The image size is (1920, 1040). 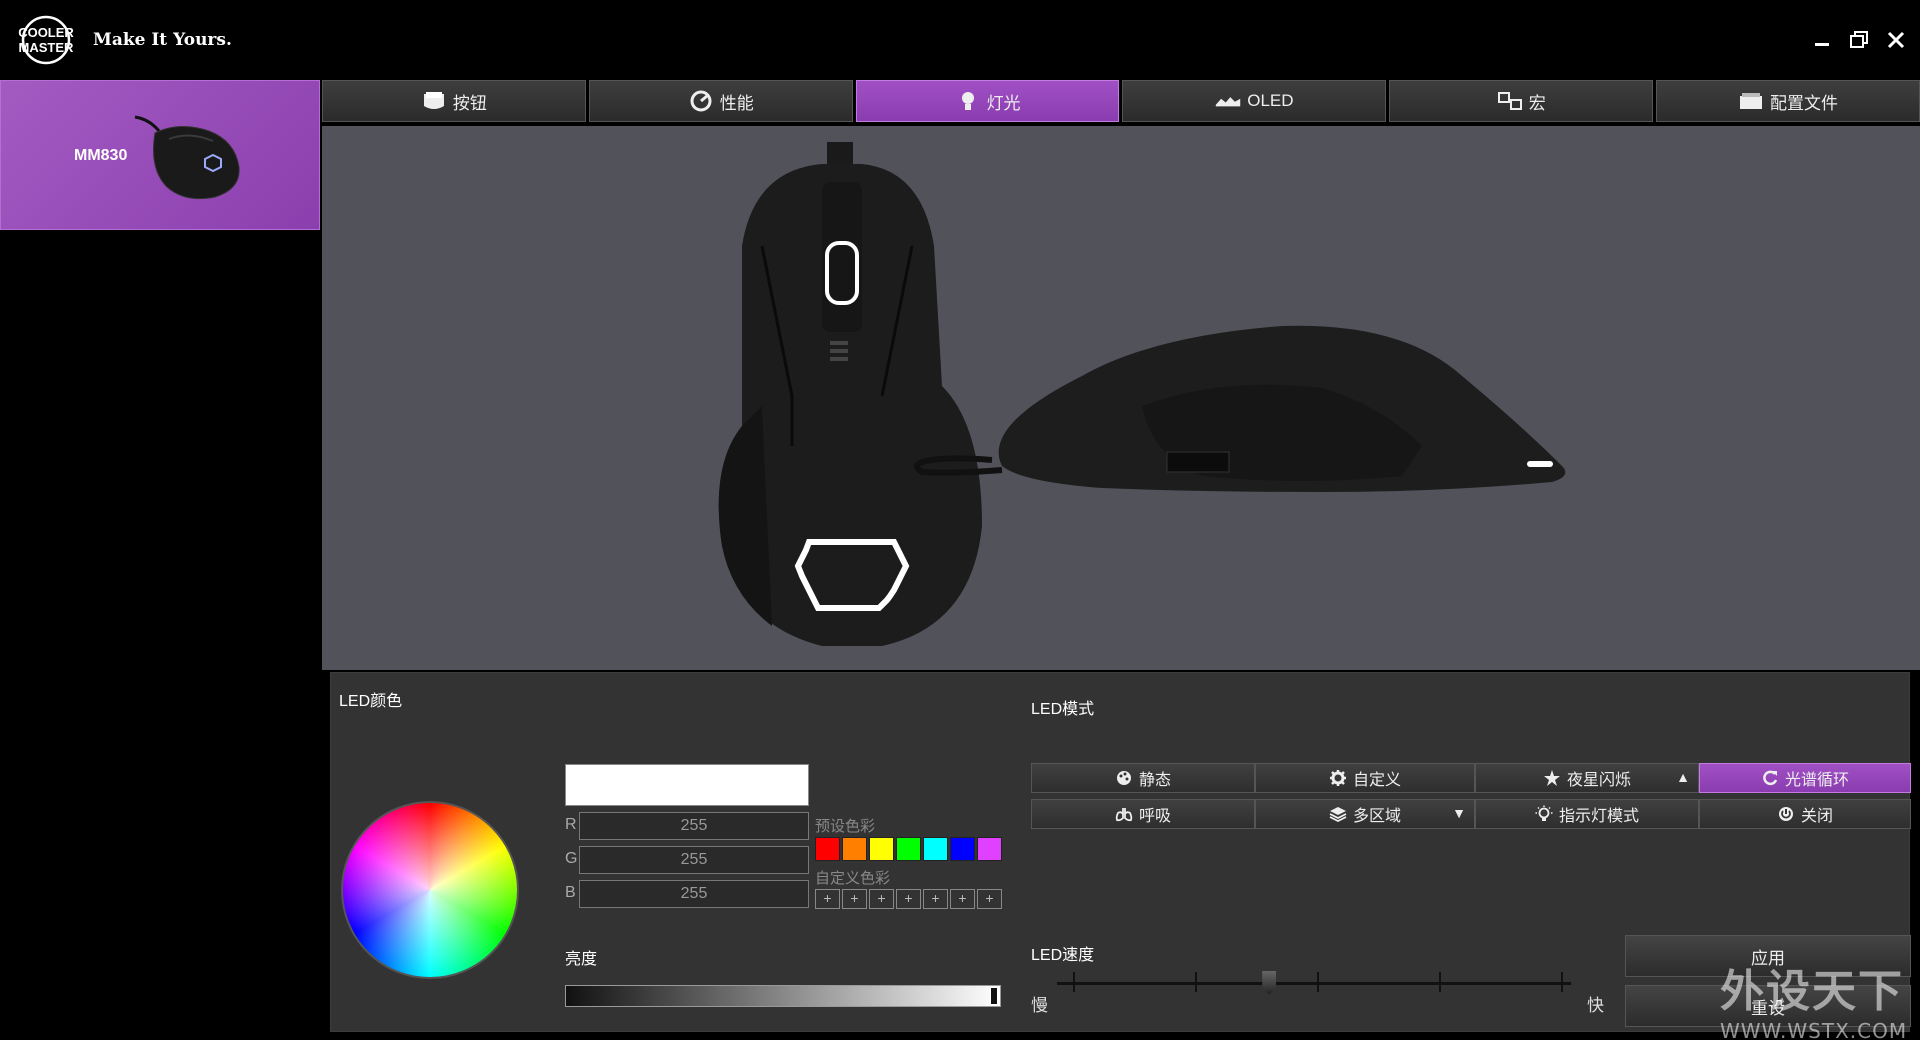 I want to click on mouse-side-view, so click(x=1240, y=408).